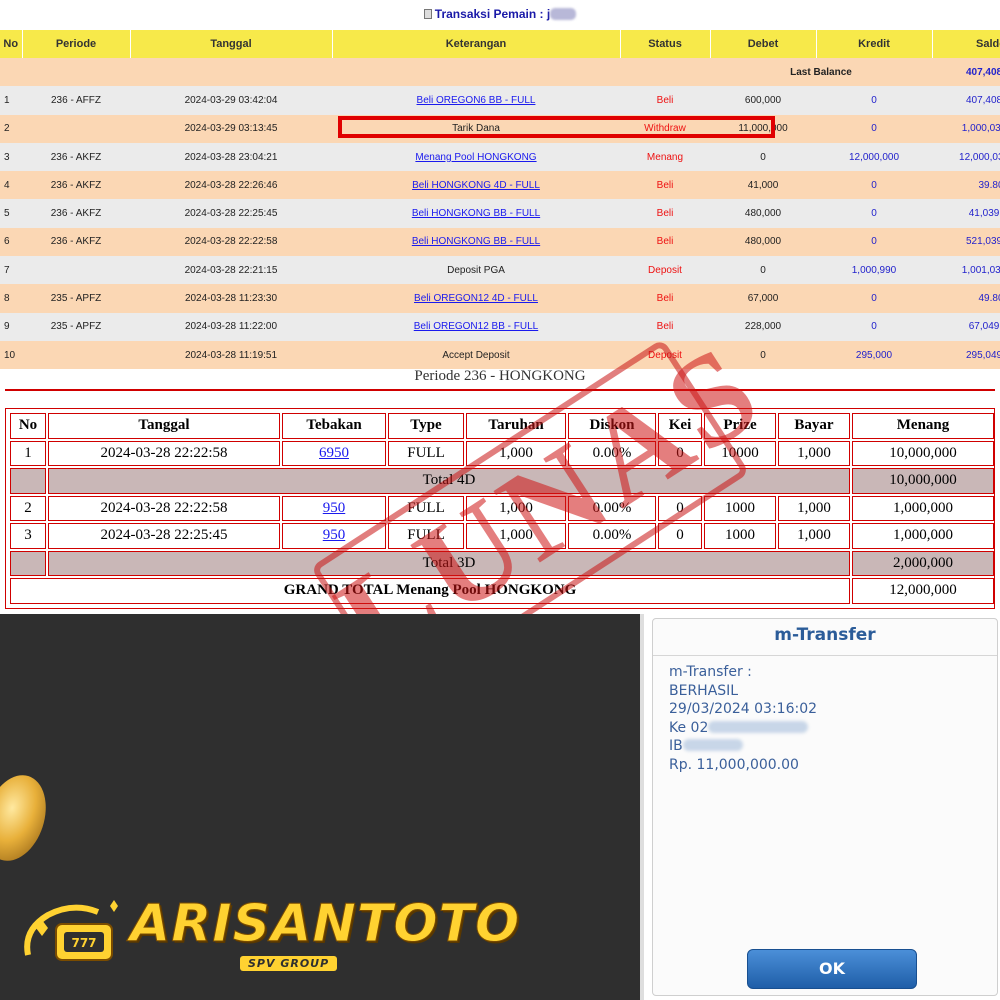 The width and height of the screenshot is (1000, 1000). What do you see at coordinates (426, 536) in the screenshot?
I see `bet-type: FULL` at bounding box center [426, 536].